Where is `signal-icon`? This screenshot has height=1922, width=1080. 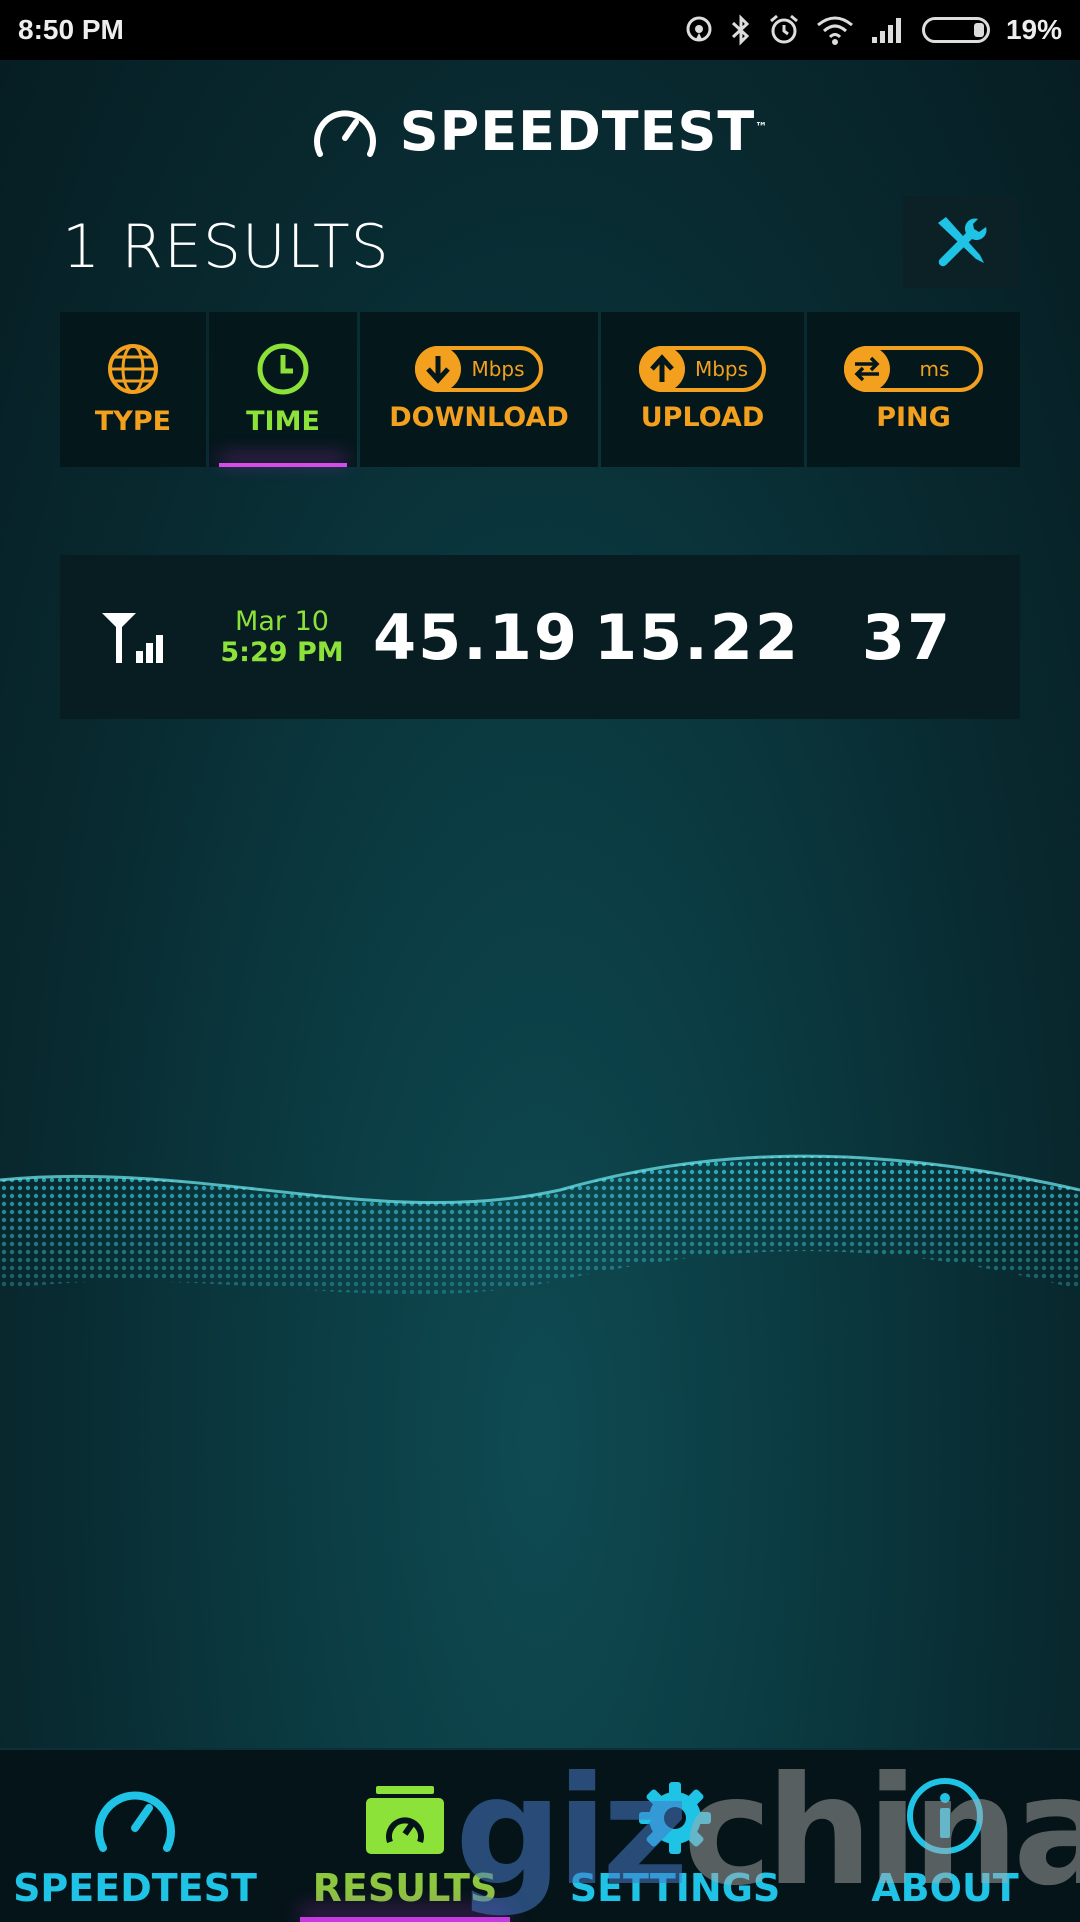
signal-icon is located at coordinates (886, 30).